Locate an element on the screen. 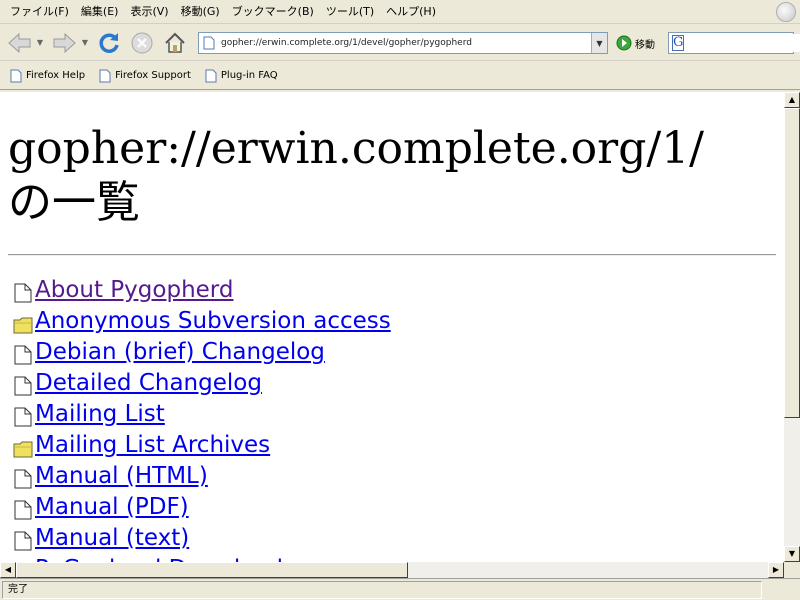  gopher-link: Manual (HTML) is located at coordinates (121, 476).